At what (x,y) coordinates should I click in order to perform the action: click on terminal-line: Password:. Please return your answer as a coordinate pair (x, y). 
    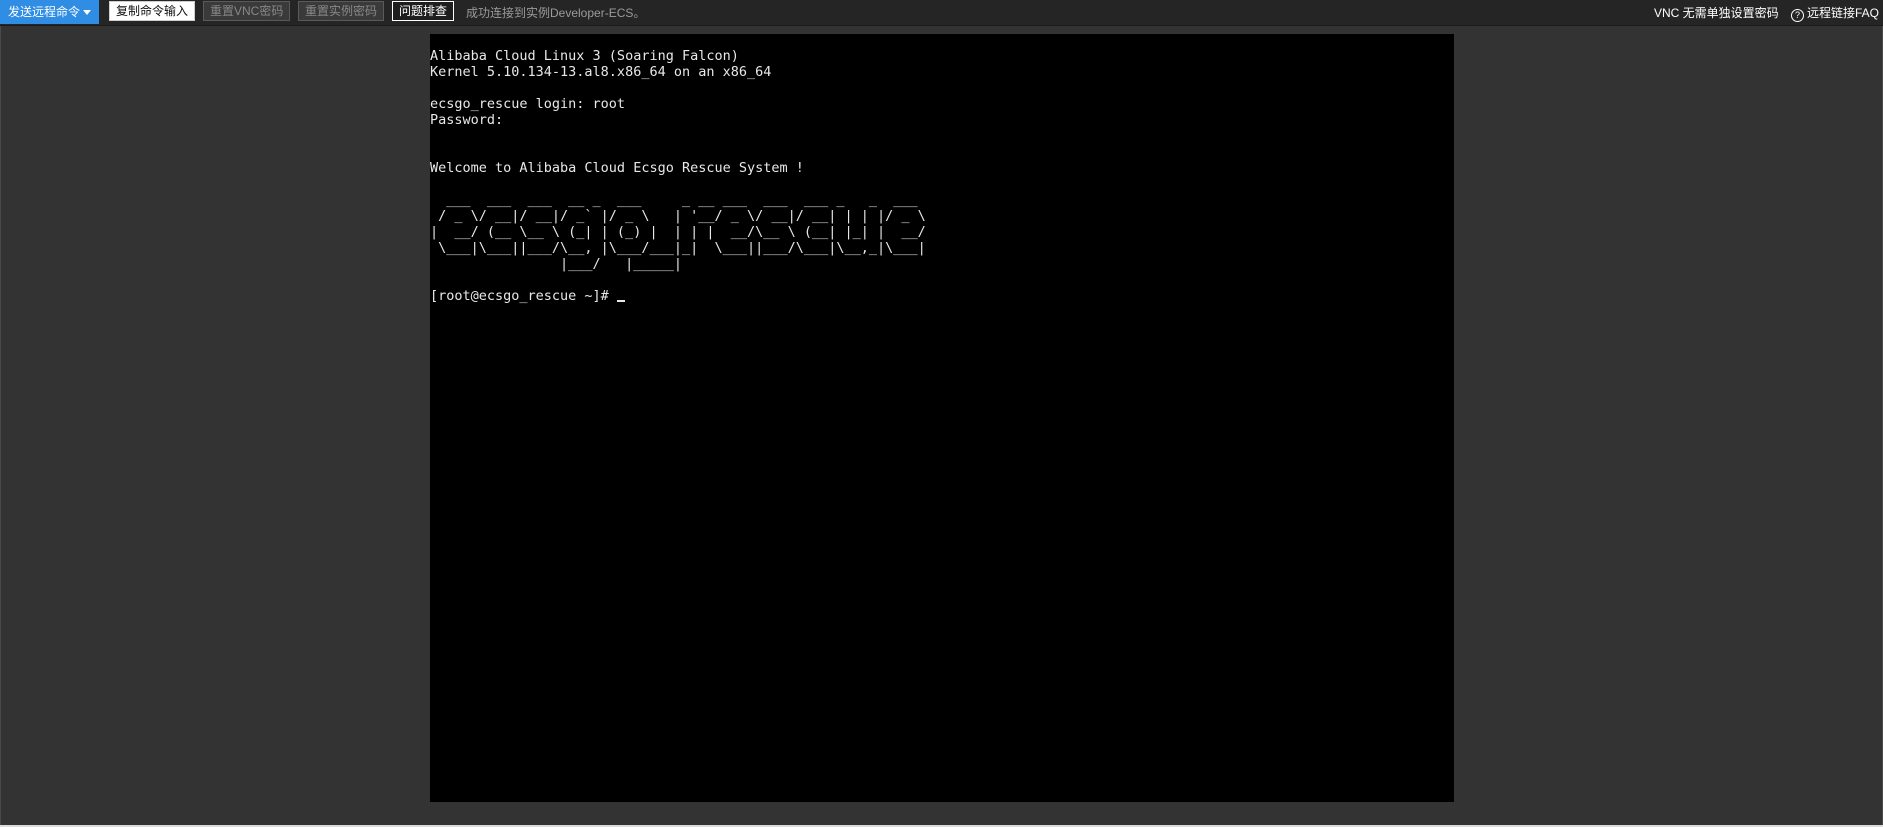
    Looking at the image, I should click on (467, 120).